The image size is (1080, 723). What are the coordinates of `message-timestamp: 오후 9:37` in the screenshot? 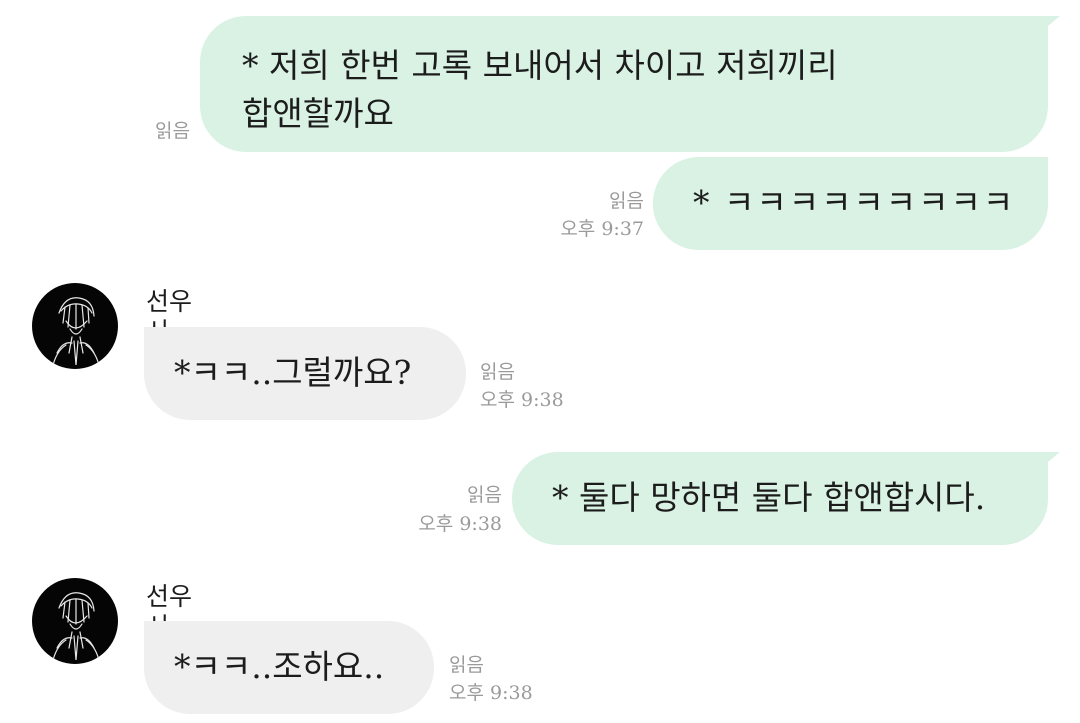 It's located at (602, 229).